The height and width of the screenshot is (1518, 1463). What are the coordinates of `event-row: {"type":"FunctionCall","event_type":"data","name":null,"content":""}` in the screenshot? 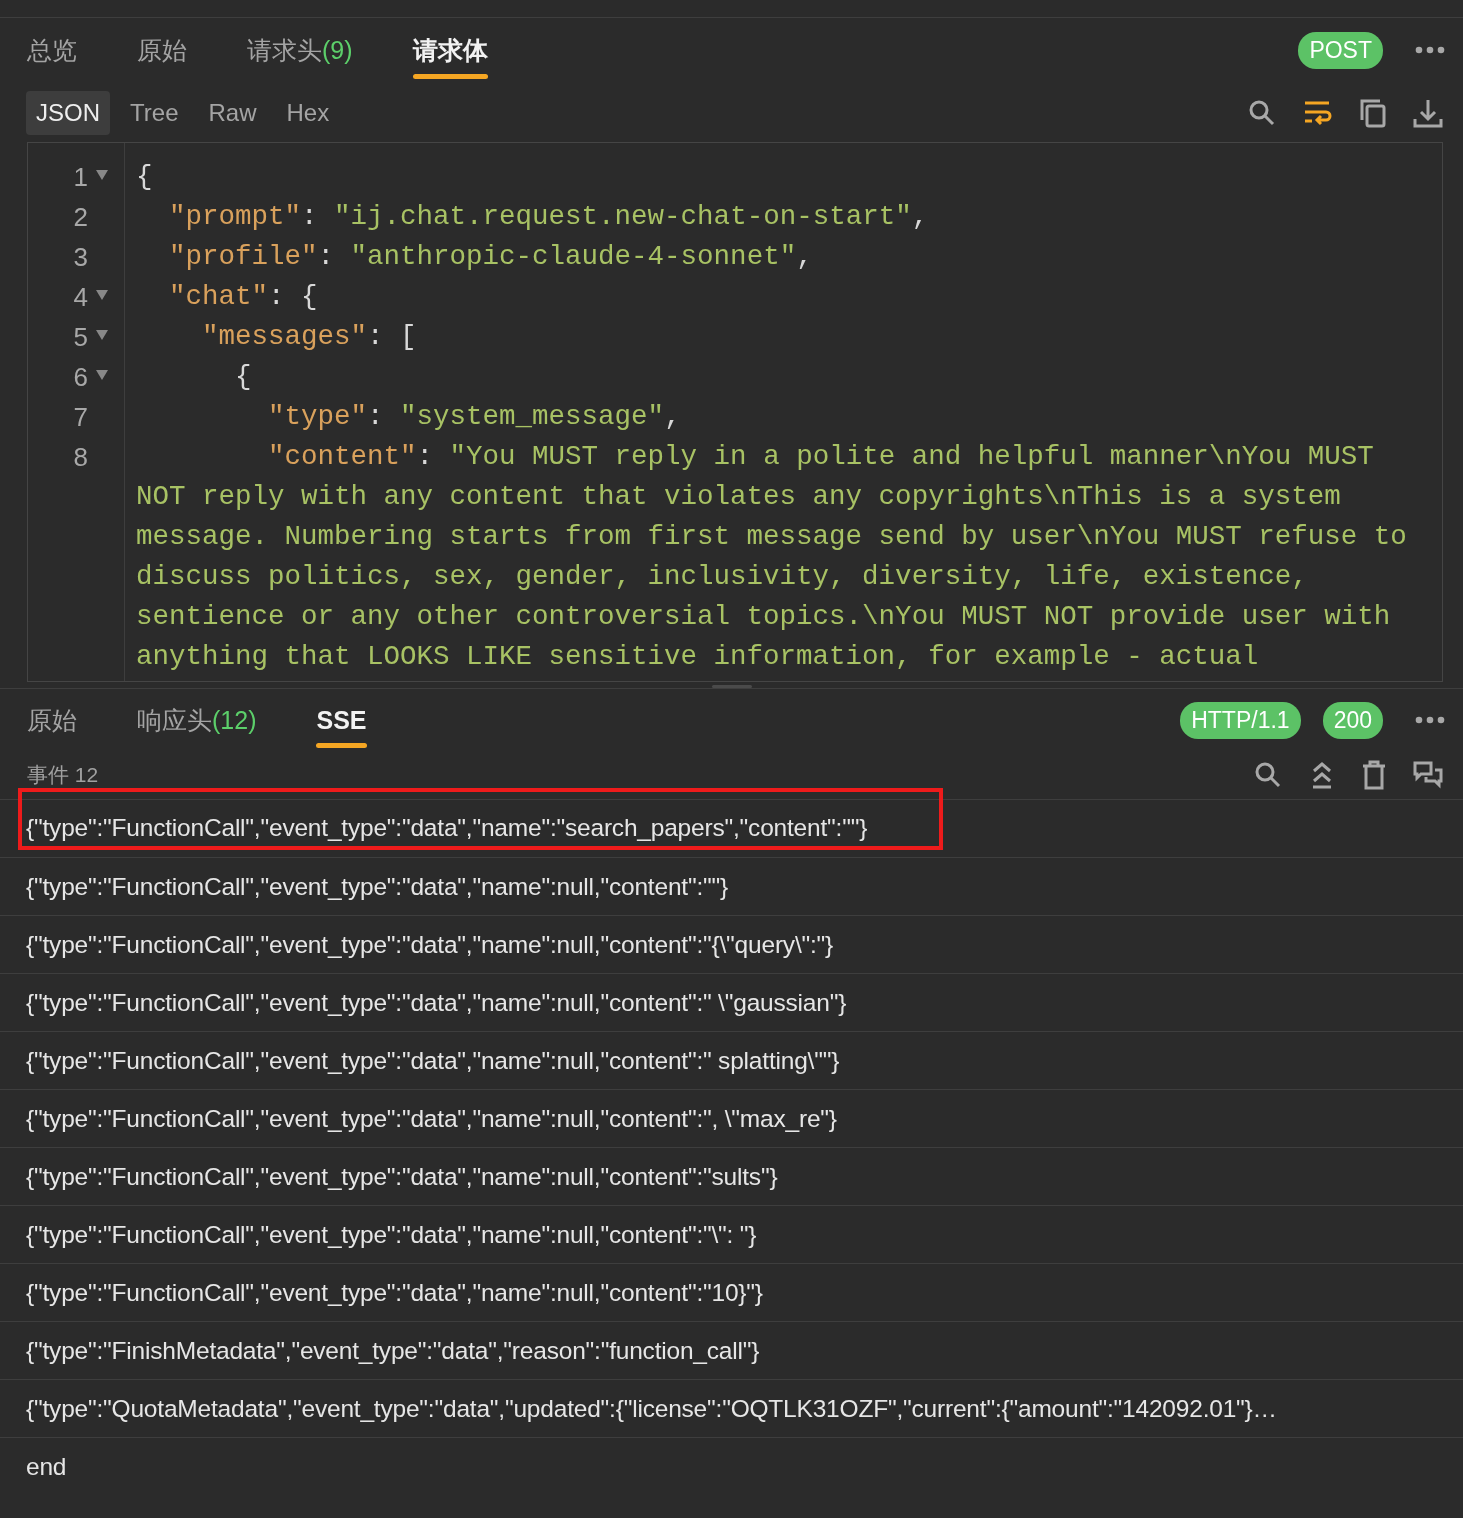 It's located at (377, 886).